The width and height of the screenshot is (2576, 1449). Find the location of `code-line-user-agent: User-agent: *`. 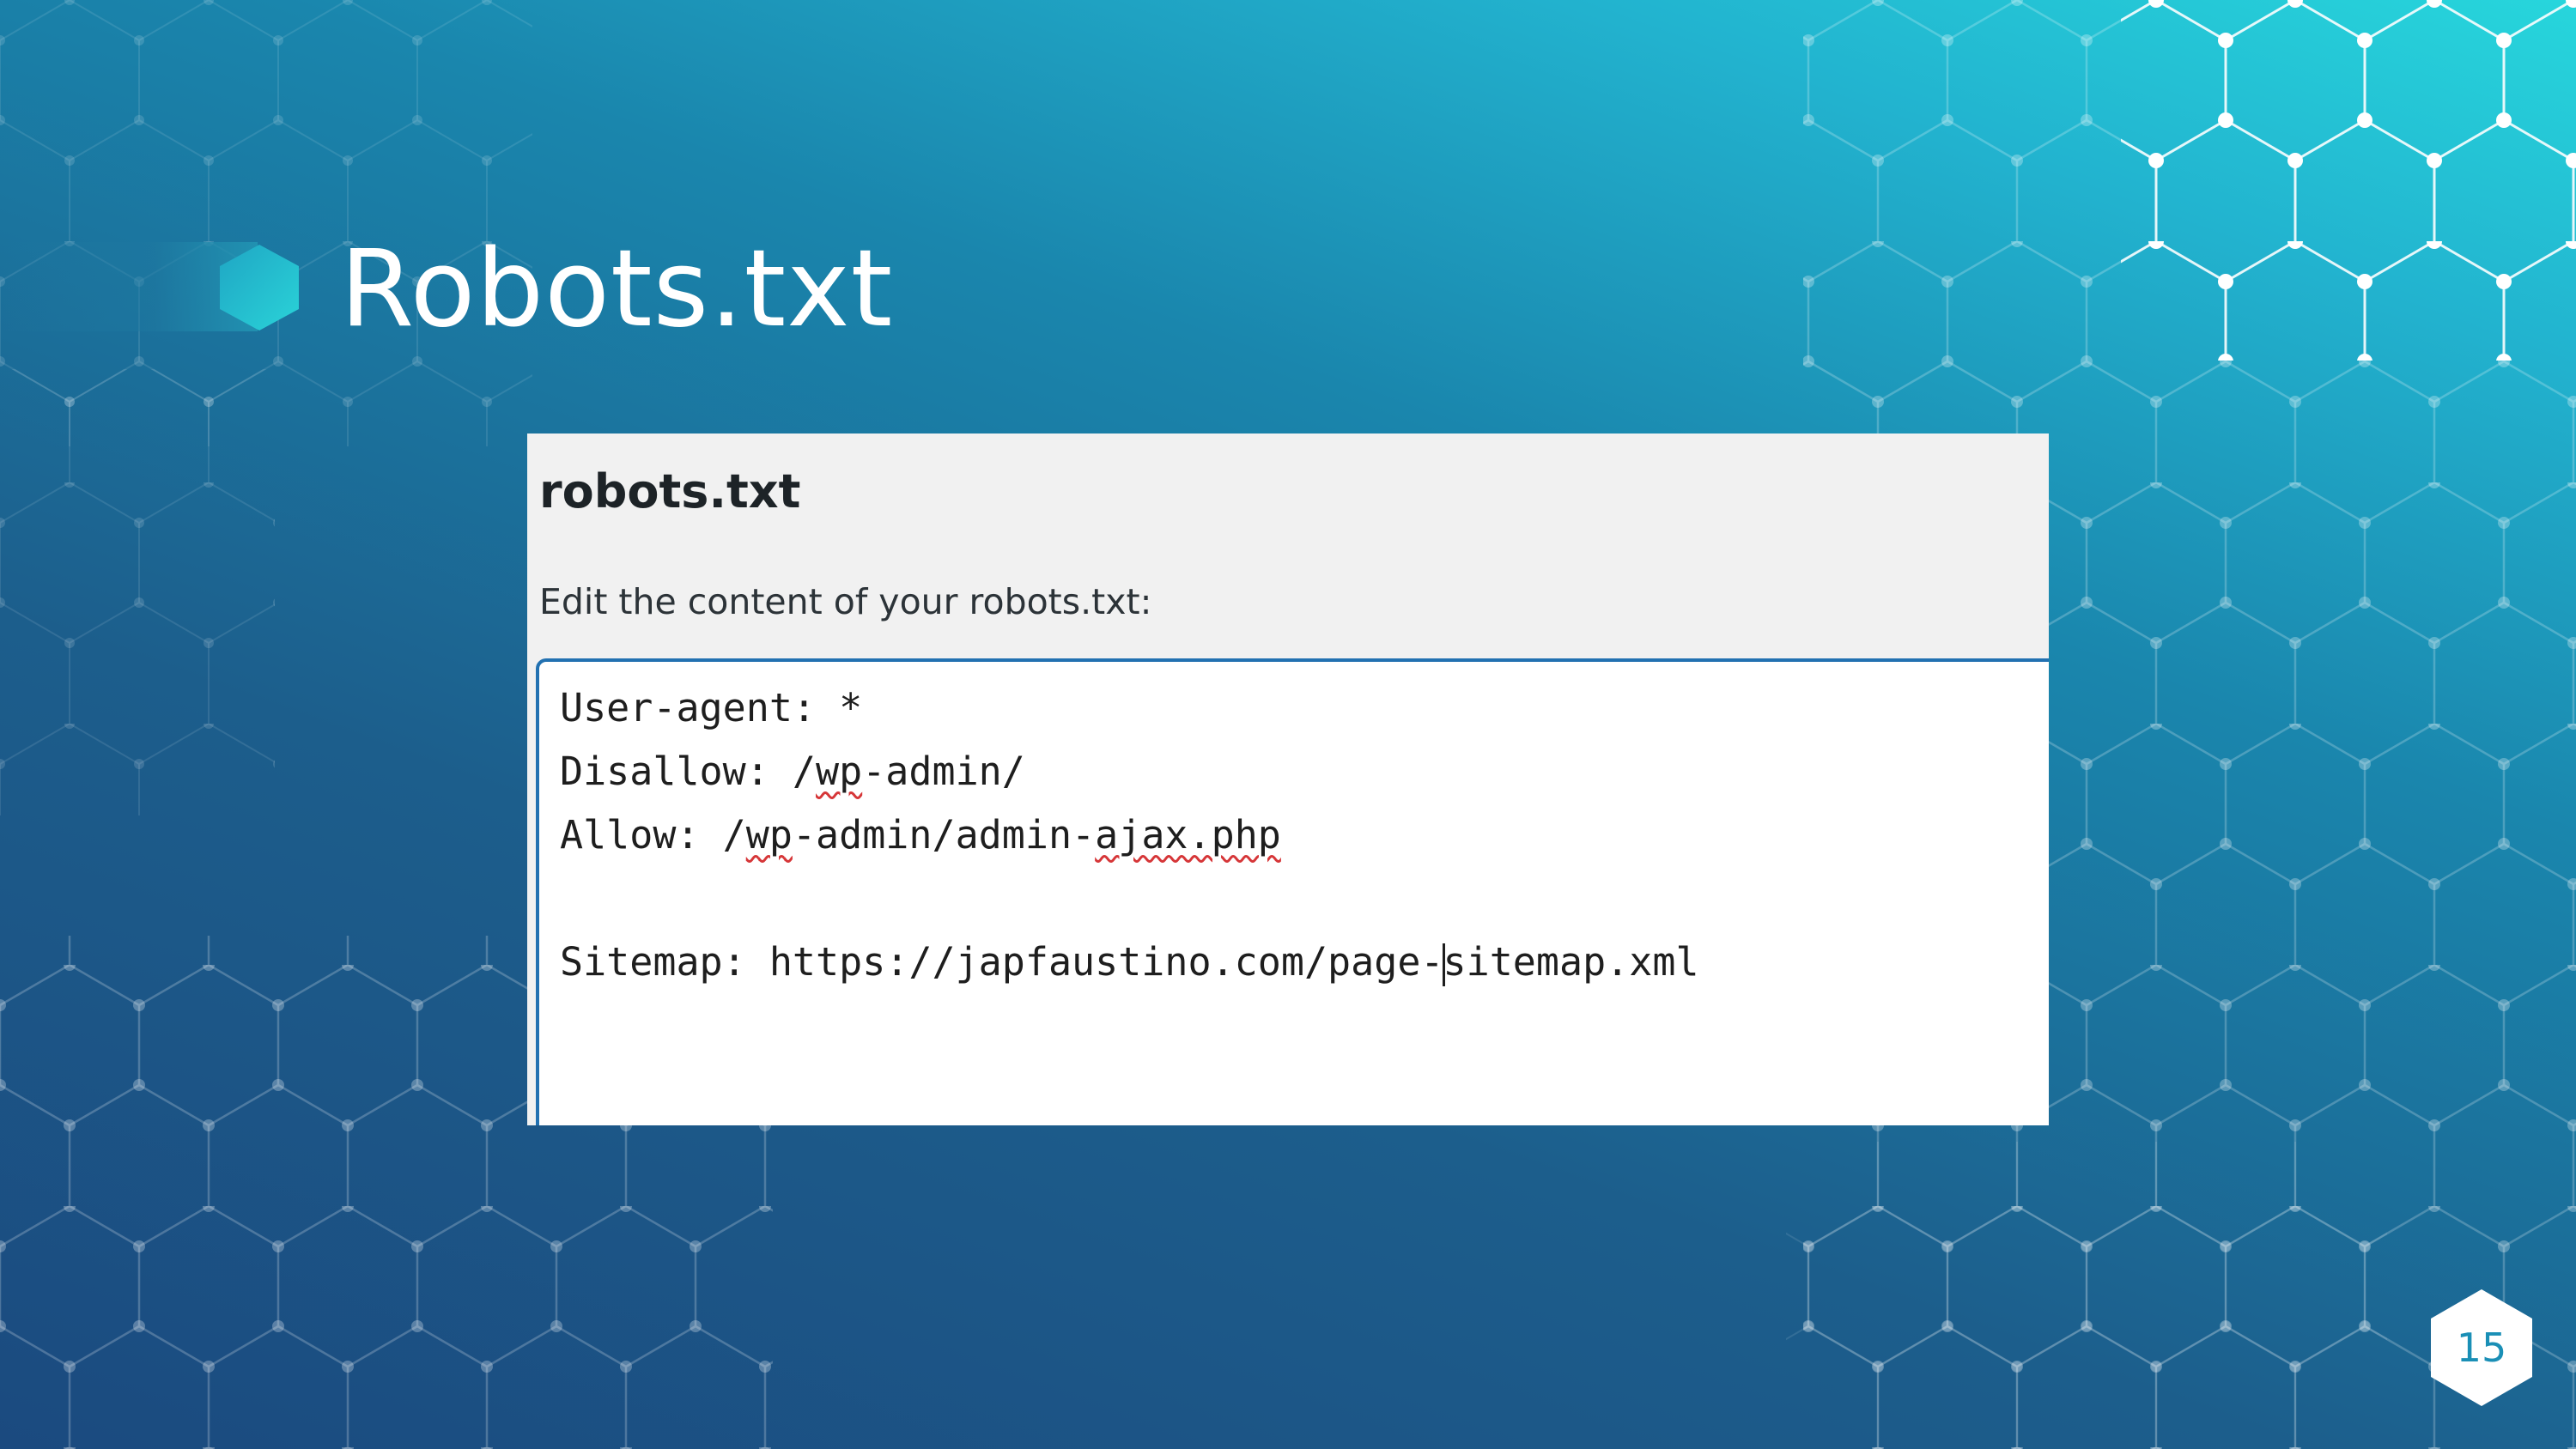

code-line-user-agent: User-agent: * is located at coordinates (711, 708).